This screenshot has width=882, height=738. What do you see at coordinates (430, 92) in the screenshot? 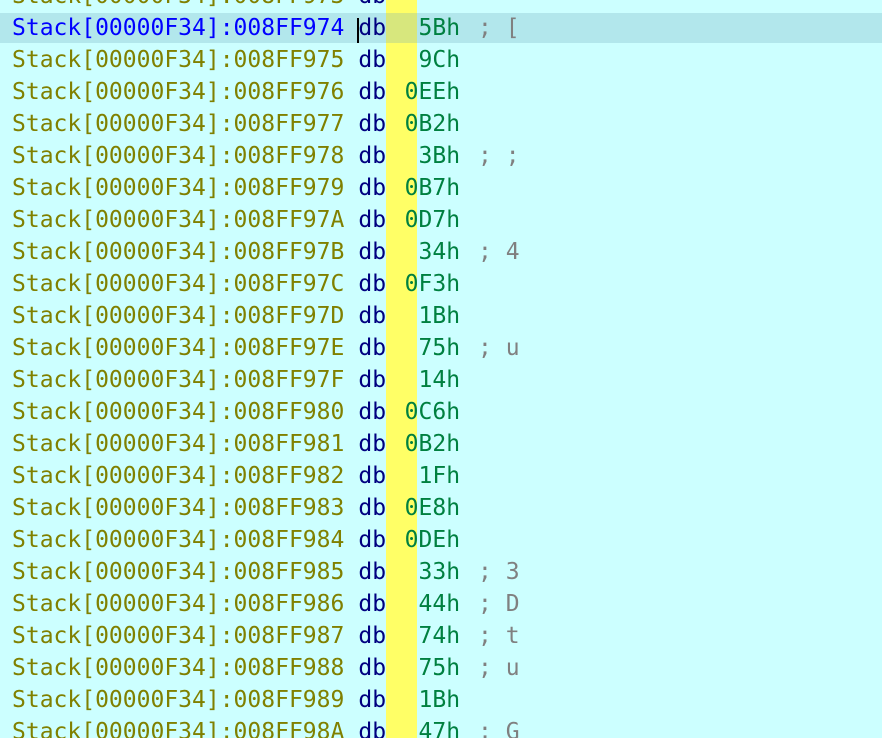
I see `line-value: 0EEh` at bounding box center [430, 92].